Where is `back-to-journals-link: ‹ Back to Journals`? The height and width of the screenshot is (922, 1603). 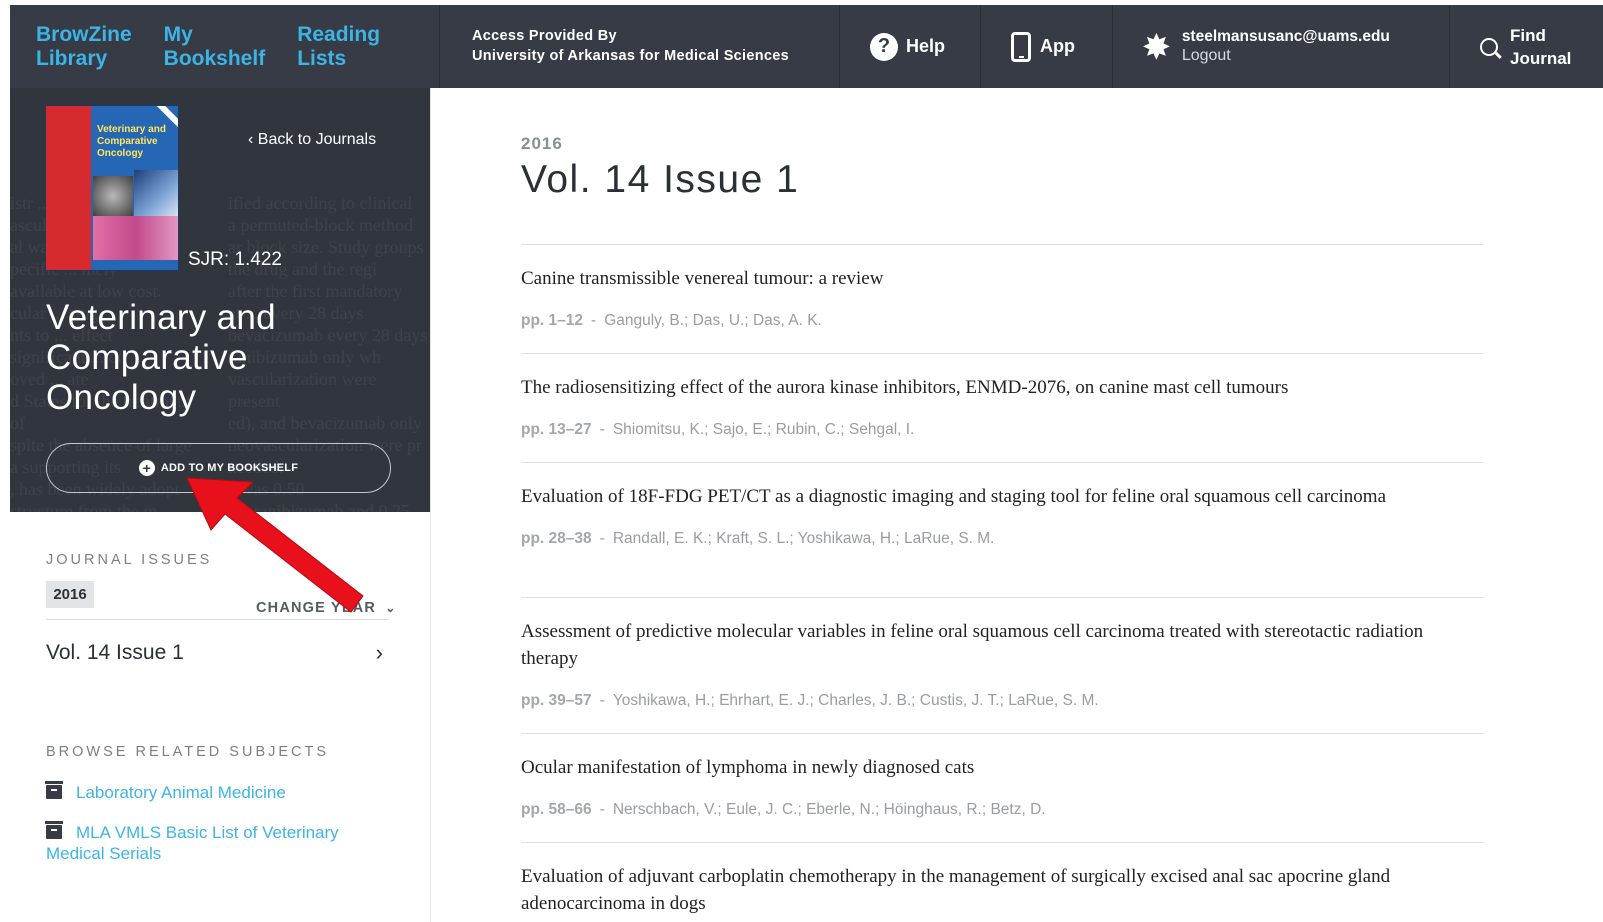
back-to-journals-link: ‹ Back to Journals is located at coordinates (312, 140).